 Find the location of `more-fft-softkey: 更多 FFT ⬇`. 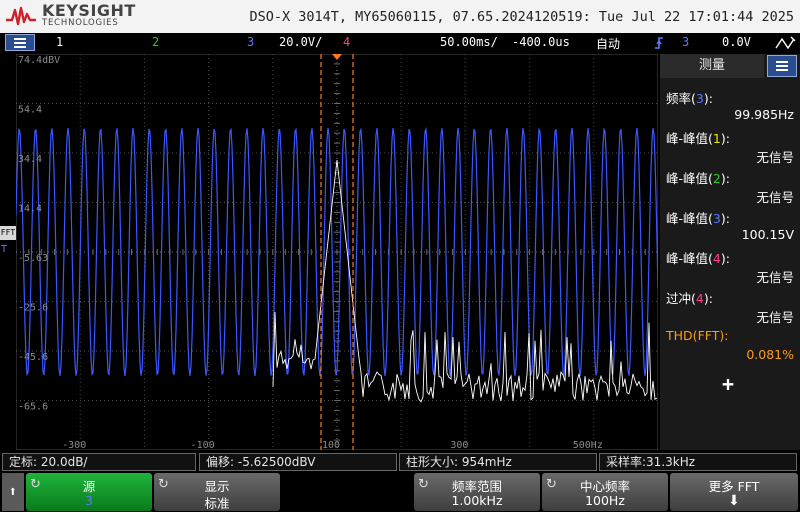

more-fft-softkey: 更多 FFT ⬇ is located at coordinates (734, 492).